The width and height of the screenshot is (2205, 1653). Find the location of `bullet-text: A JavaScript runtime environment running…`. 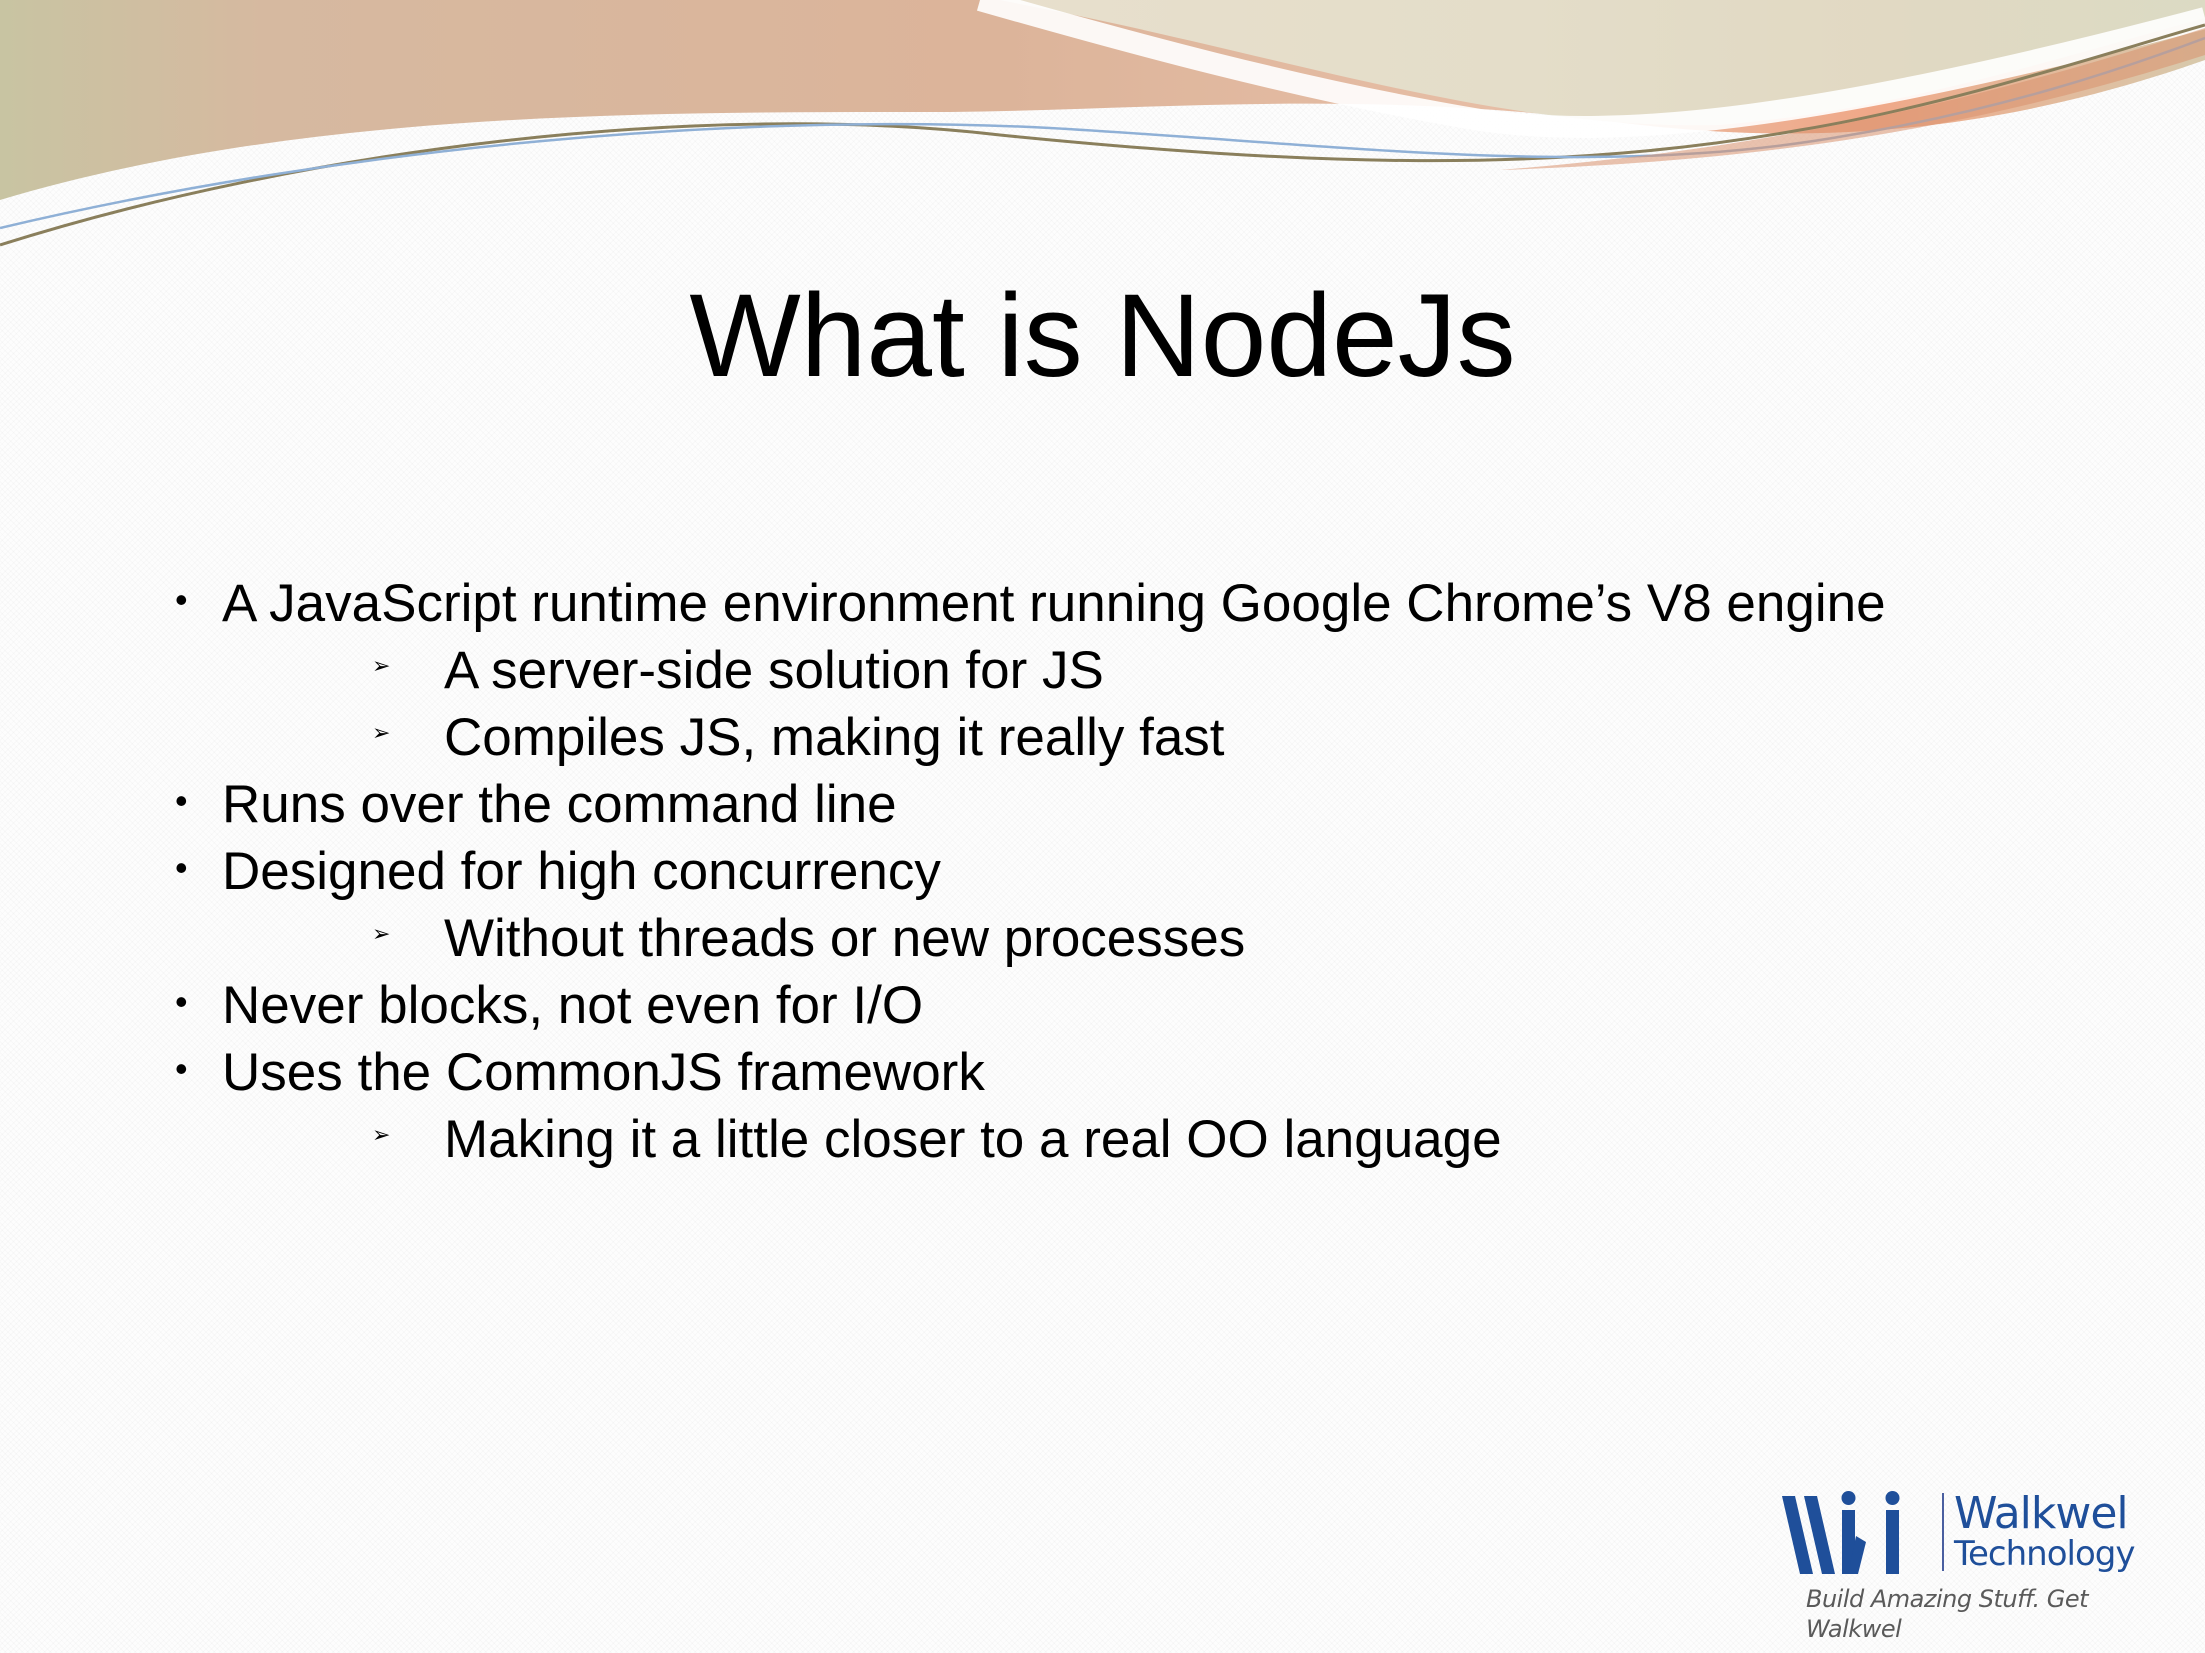

bullet-text: A JavaScript runtime environment running… is located at coordinates (1054, 603).